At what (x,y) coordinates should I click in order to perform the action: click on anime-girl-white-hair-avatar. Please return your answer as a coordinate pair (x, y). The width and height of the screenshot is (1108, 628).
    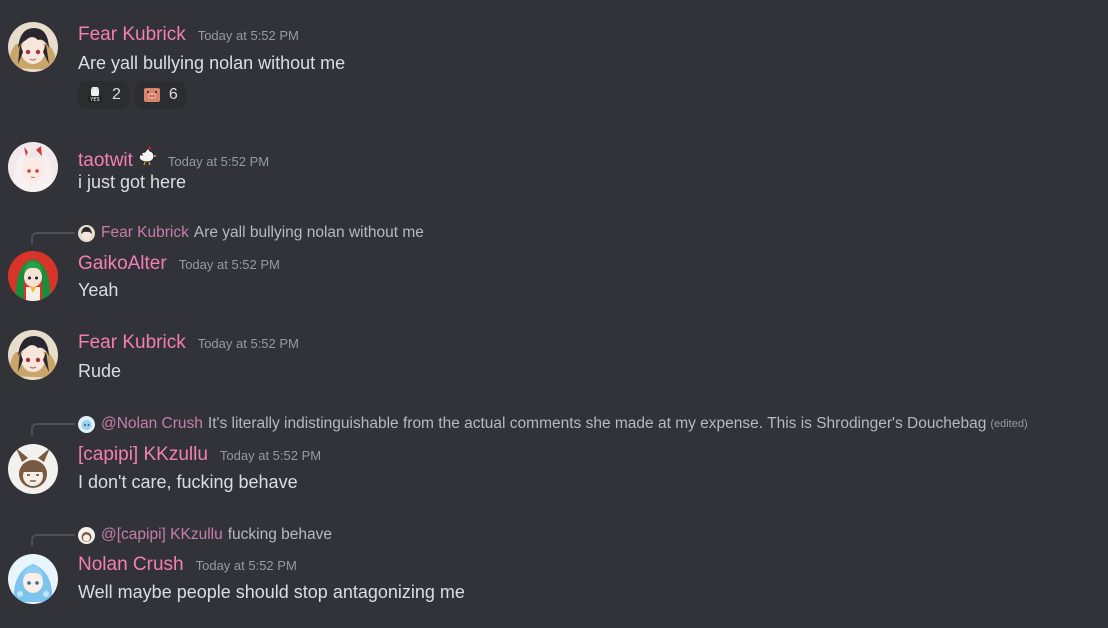
    Looking at the image, I should click on (33, 167).